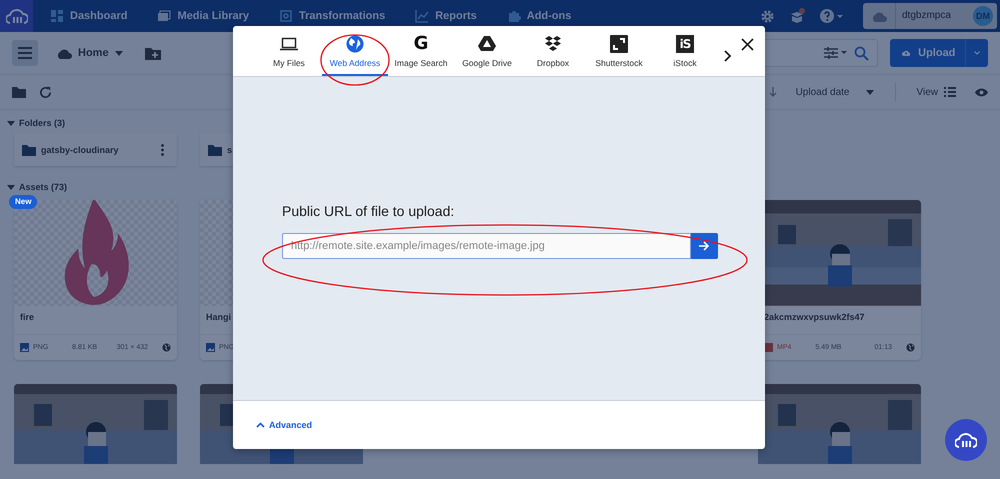  What do you see at coordinates (284, 425) in the screenshot?
I see `advanced-link: Advanced` at bounding box center [284, 425].